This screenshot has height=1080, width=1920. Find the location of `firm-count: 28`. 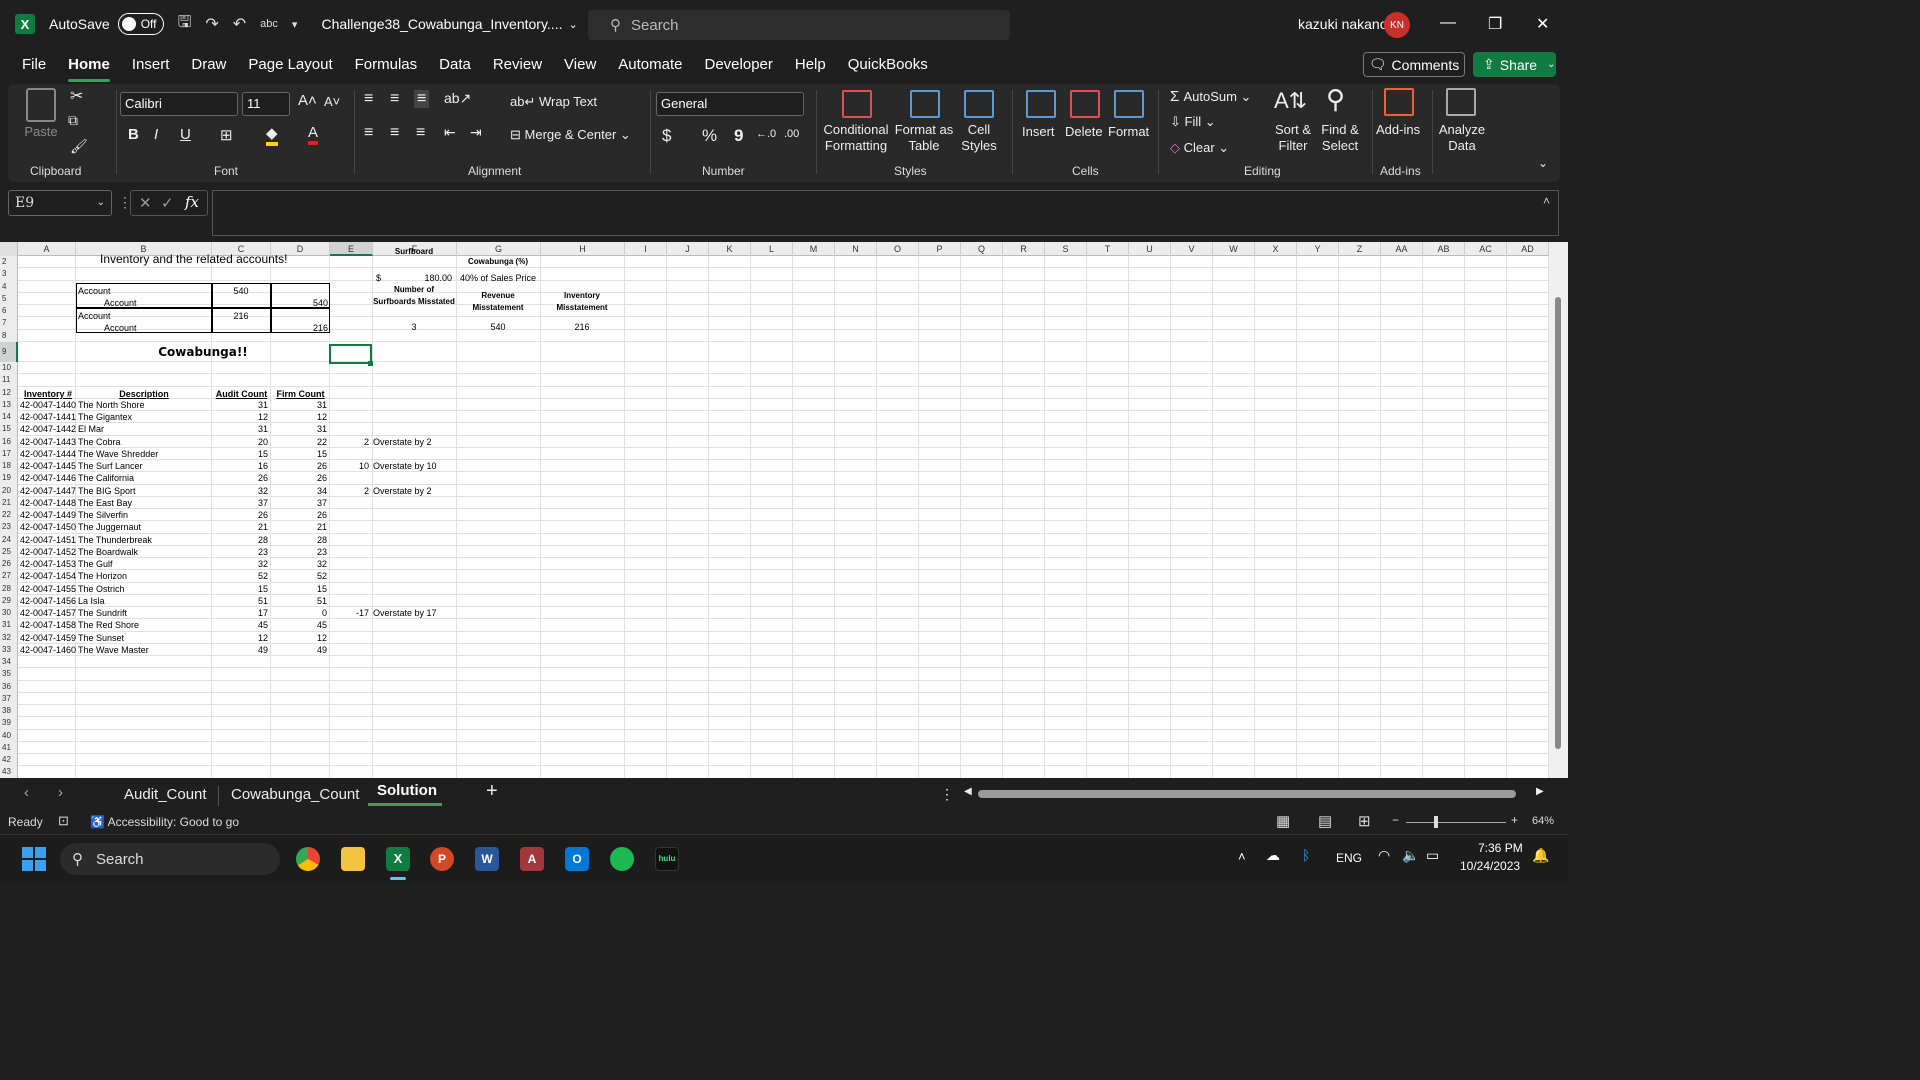

firm-count: 28 is located at coordinates (299, 540).